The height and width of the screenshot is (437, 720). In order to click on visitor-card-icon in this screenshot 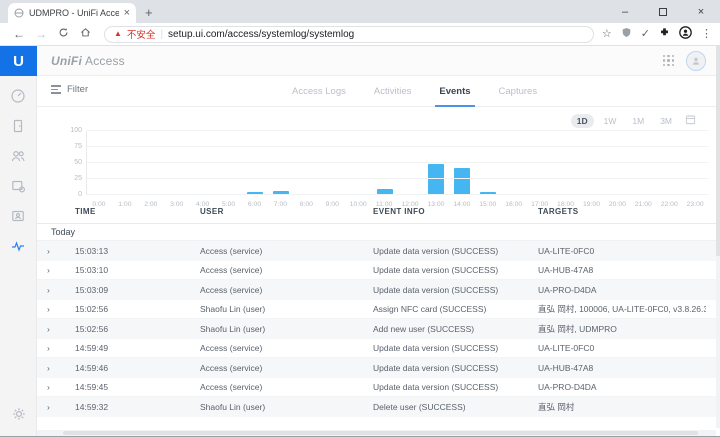, I will do `click(18, 216)`.